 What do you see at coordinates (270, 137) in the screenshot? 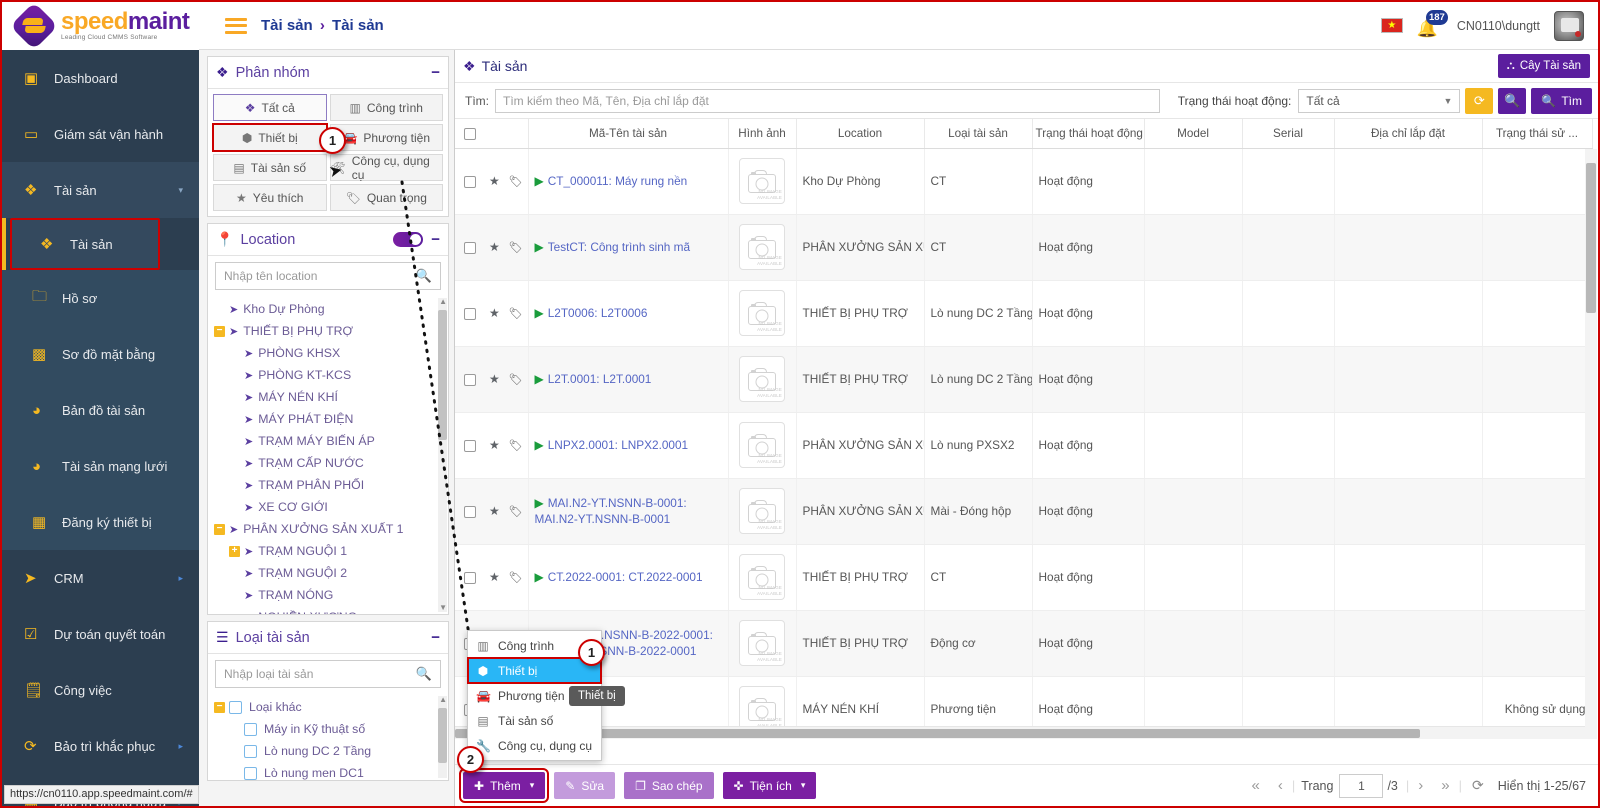
I see `group-button-2: ⬢ Thiết bị` at bounding box center [270, 137].